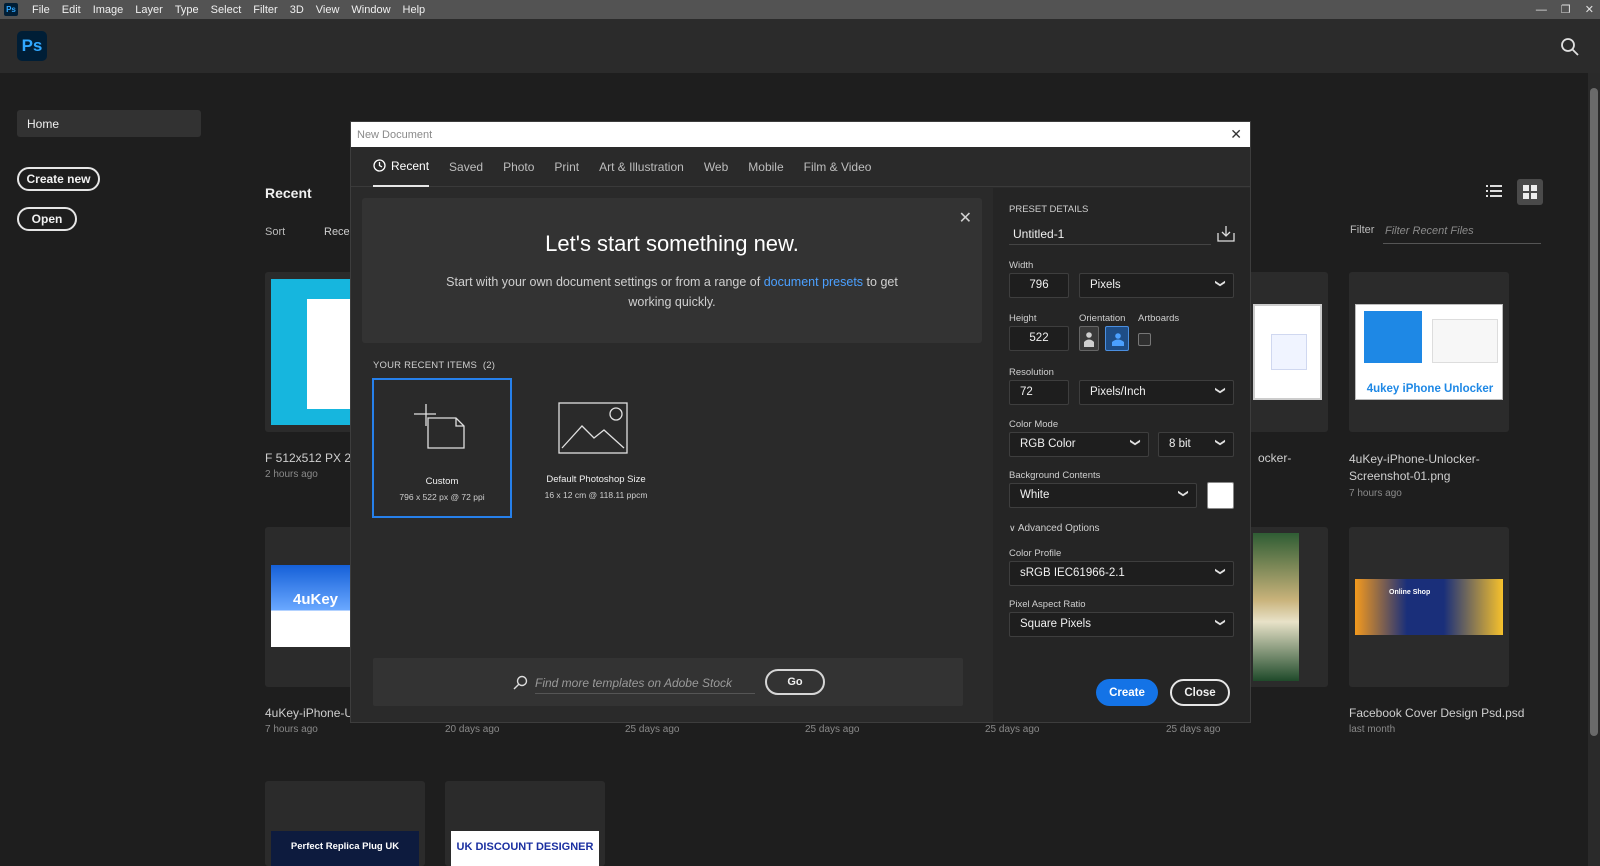 This screenshot has height=866, width=1600. What do you see at coordinates (1570, 47) in the screenshot?
I see `search-icon` at bounding box center [1570, 47].